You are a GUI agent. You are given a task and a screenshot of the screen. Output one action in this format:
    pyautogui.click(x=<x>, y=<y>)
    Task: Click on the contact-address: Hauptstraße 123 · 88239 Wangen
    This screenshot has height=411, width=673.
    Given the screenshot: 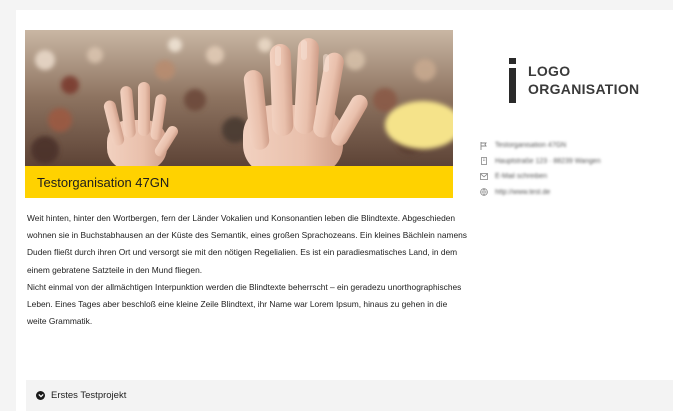 What is the action you would take?
    pyautogui.click(x=548, y=161)
    